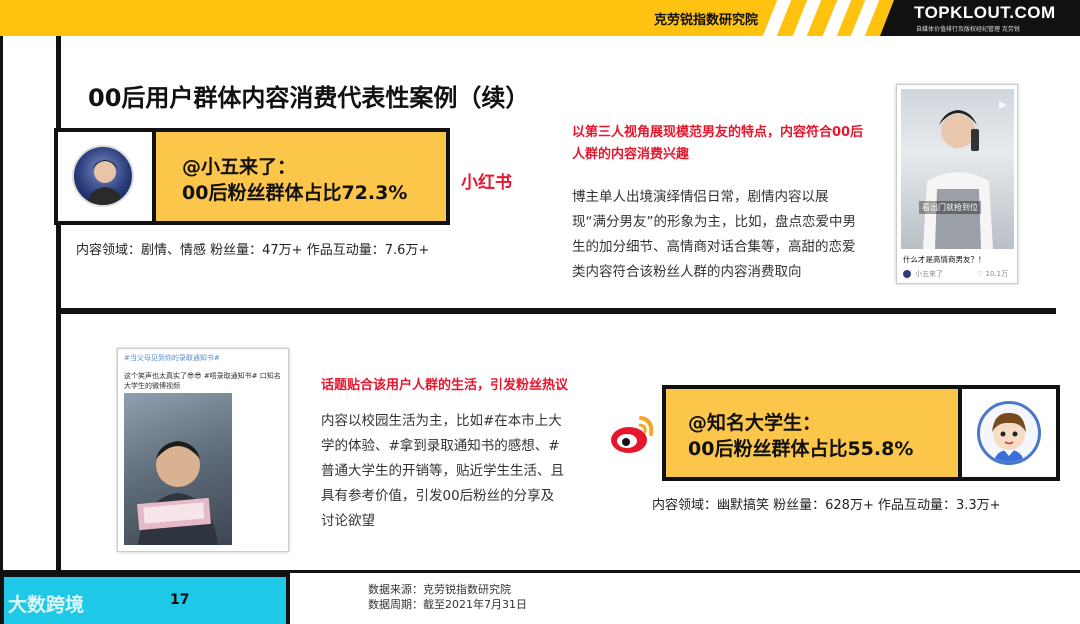  Describe the element at coordinates (239, 167) in the screenshot. I see `profile-handle: @小五来了：` at that location.